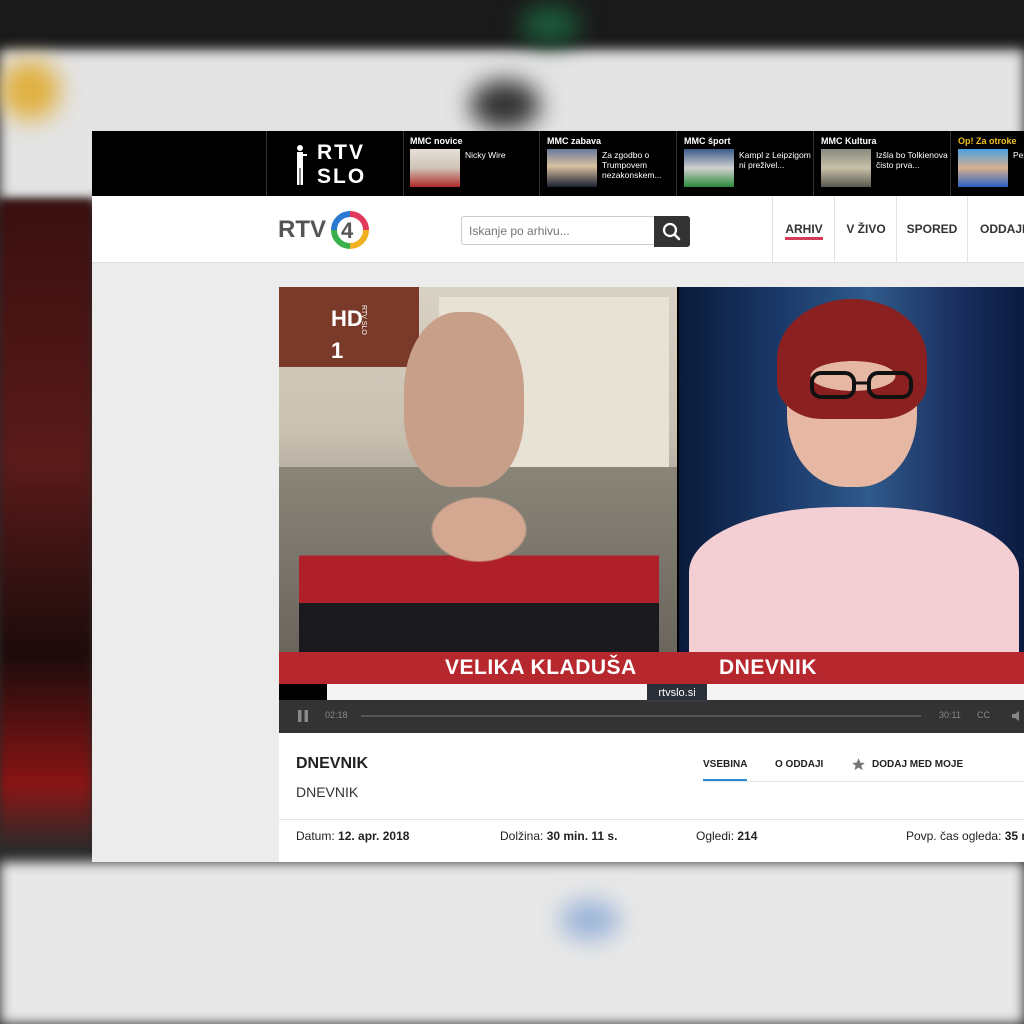 This screenshot has height=1024, width=1024. Describe the element at coordinates (327, 792) in the screenshot. I see `episode-subtitle: DNEVNIK` at that location.